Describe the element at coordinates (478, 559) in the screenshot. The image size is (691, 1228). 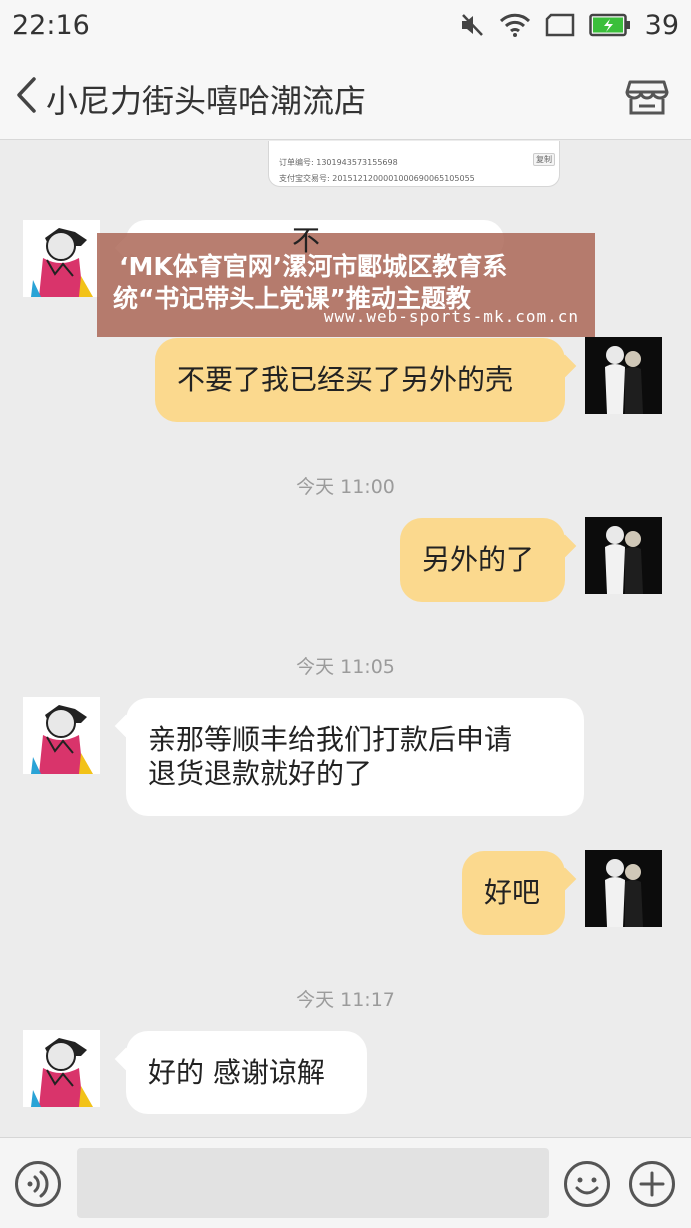
I see `message-text: 另外的了` at that location.